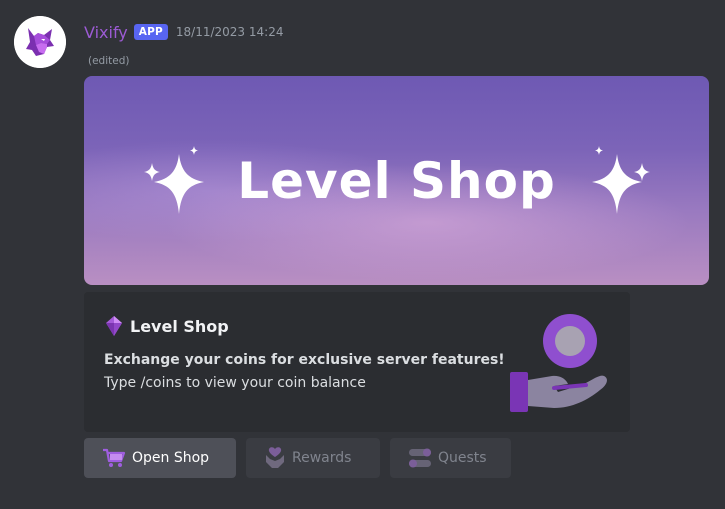  I want to click on embed-title: Level Shop, so click(179, 326).